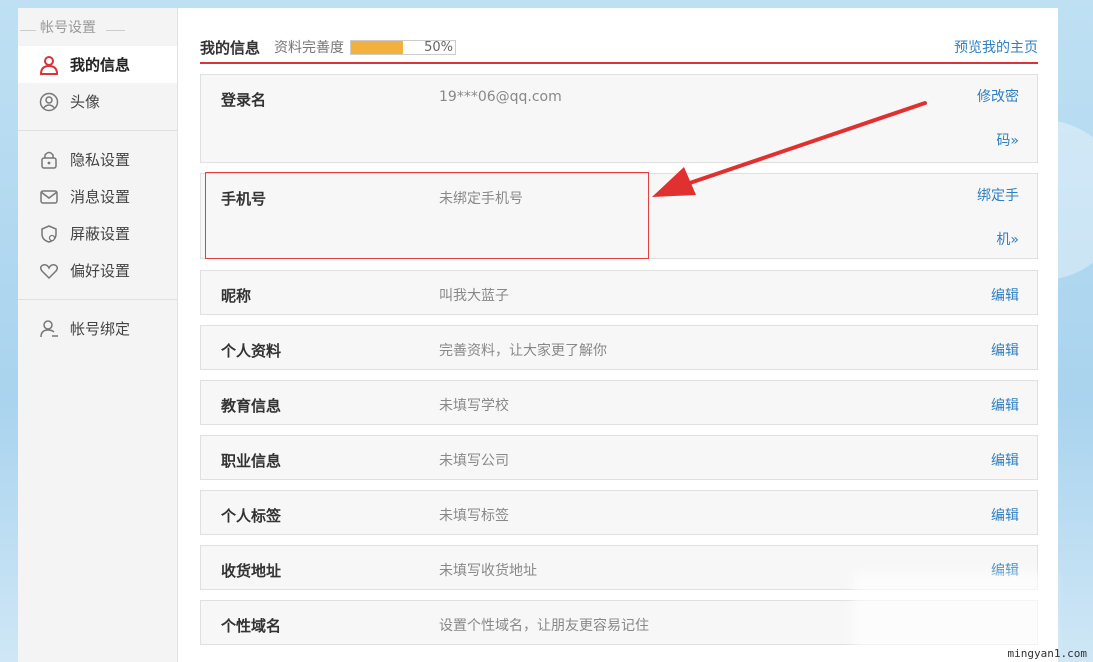  I want to click on row-value: 设置个性域名，让朋友更容易记住, so click(544, 626).